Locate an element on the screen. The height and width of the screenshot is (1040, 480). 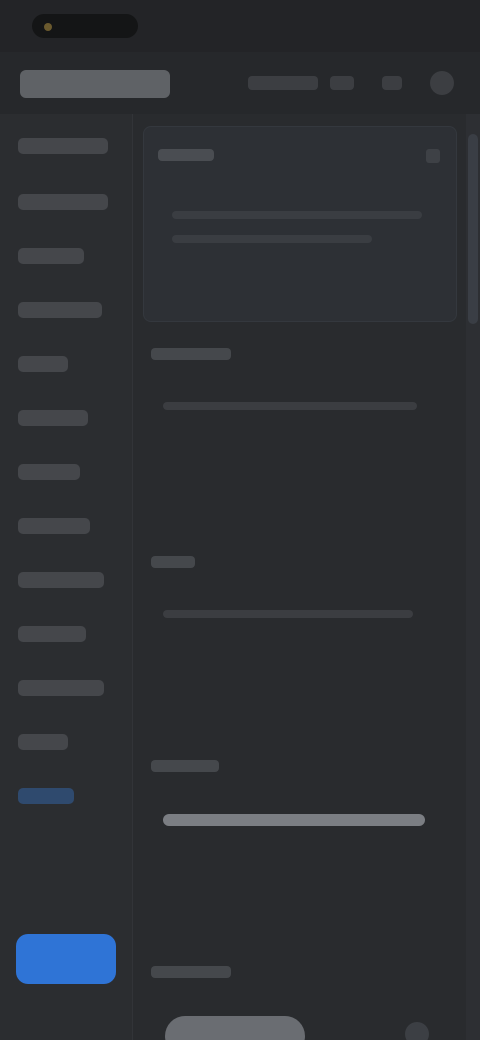
close-icon is located at coordinates (433, 156).